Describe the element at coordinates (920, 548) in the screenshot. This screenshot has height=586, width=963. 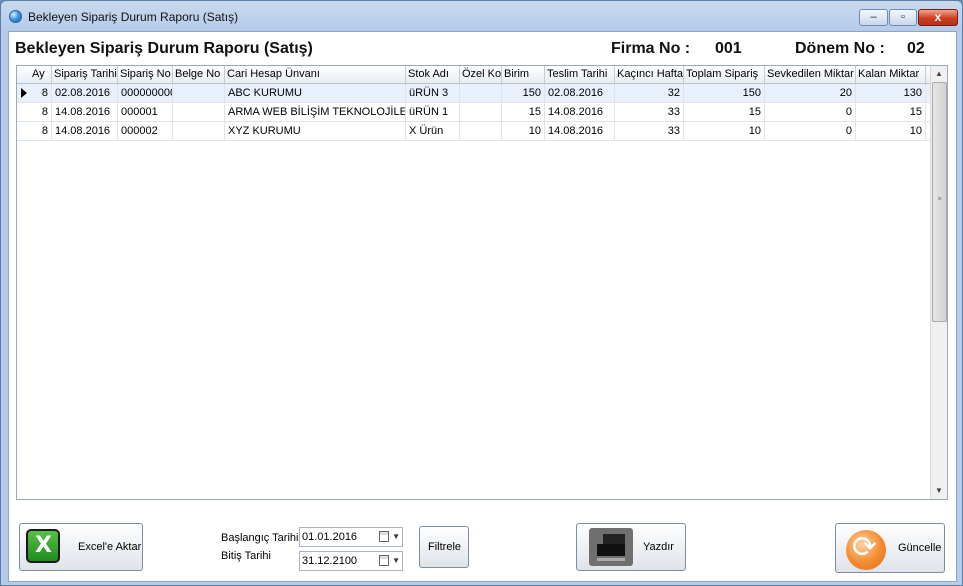
I see `refresh-label: Güncelle` at that location.